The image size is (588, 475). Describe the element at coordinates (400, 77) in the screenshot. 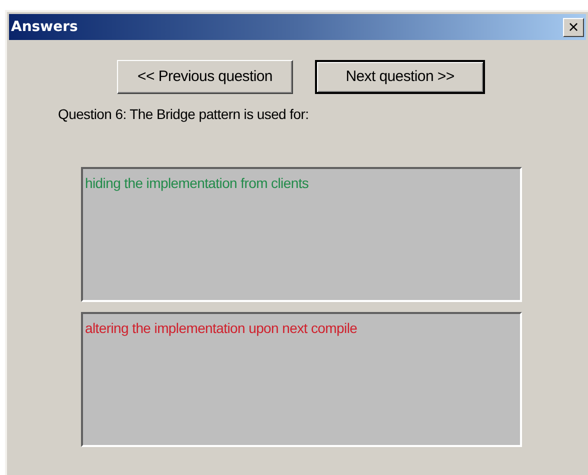

I see `next-button: Next question >>` at that location.